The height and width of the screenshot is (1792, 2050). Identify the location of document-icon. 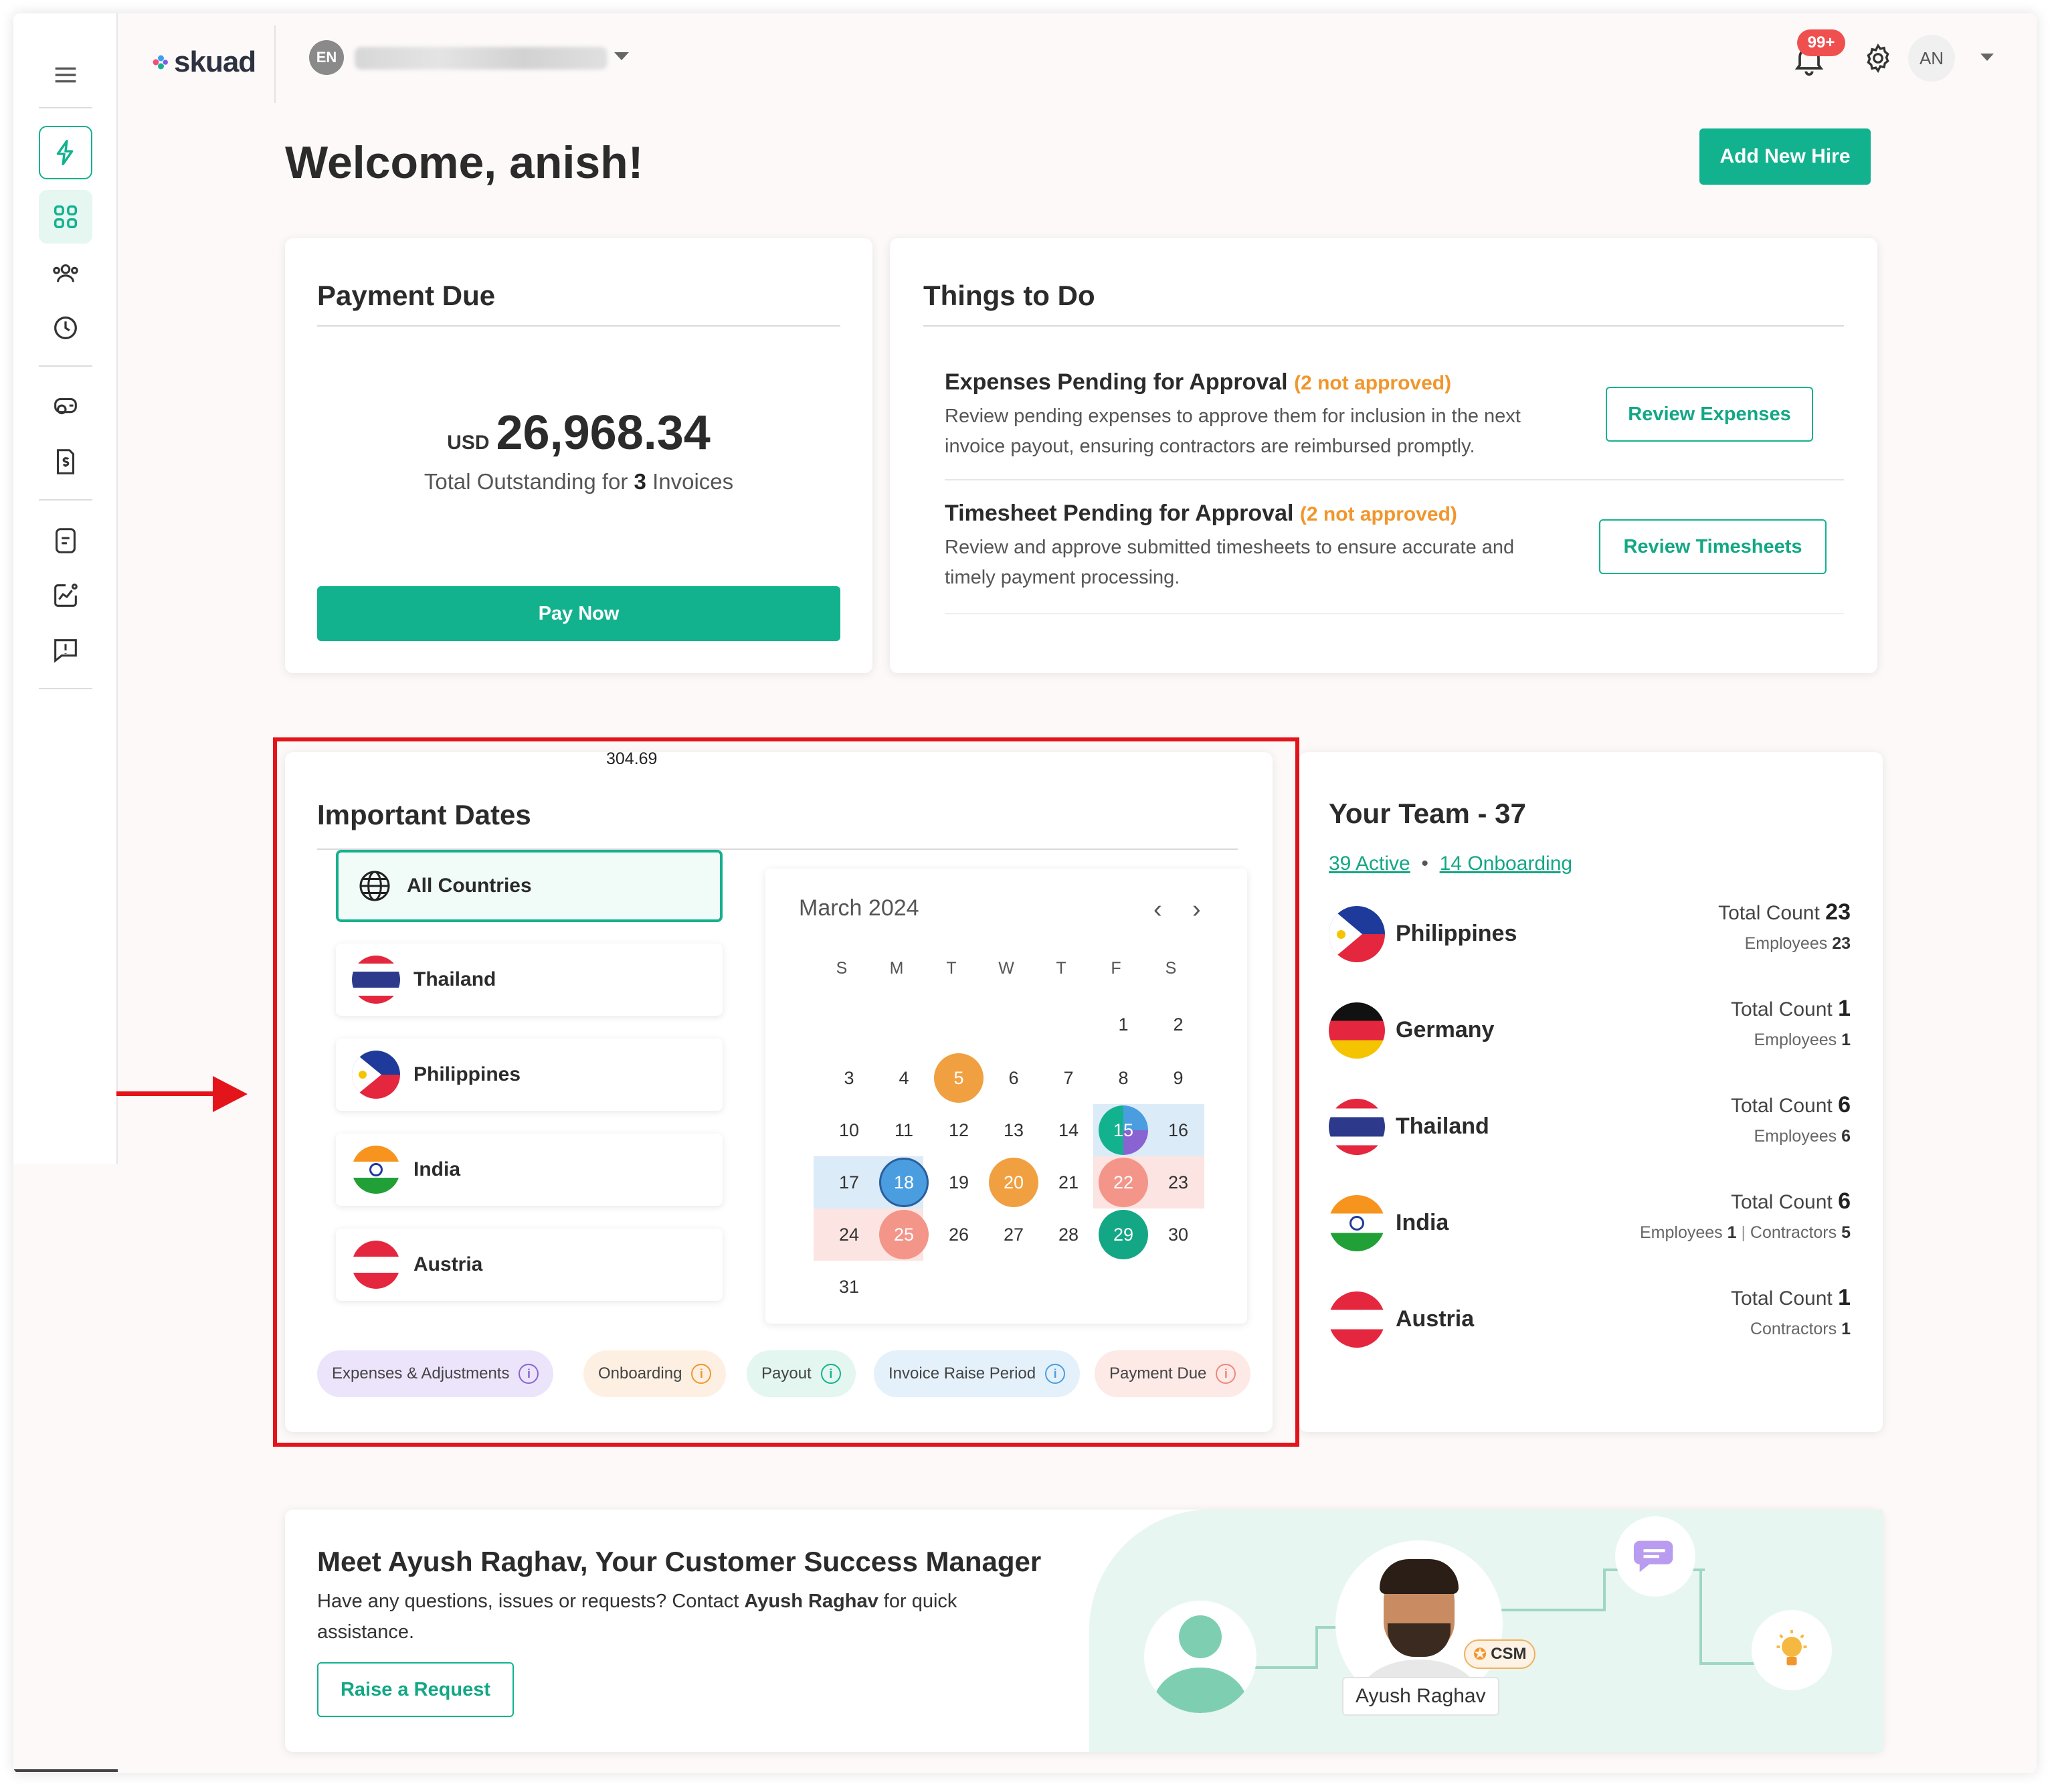
(65, 540).